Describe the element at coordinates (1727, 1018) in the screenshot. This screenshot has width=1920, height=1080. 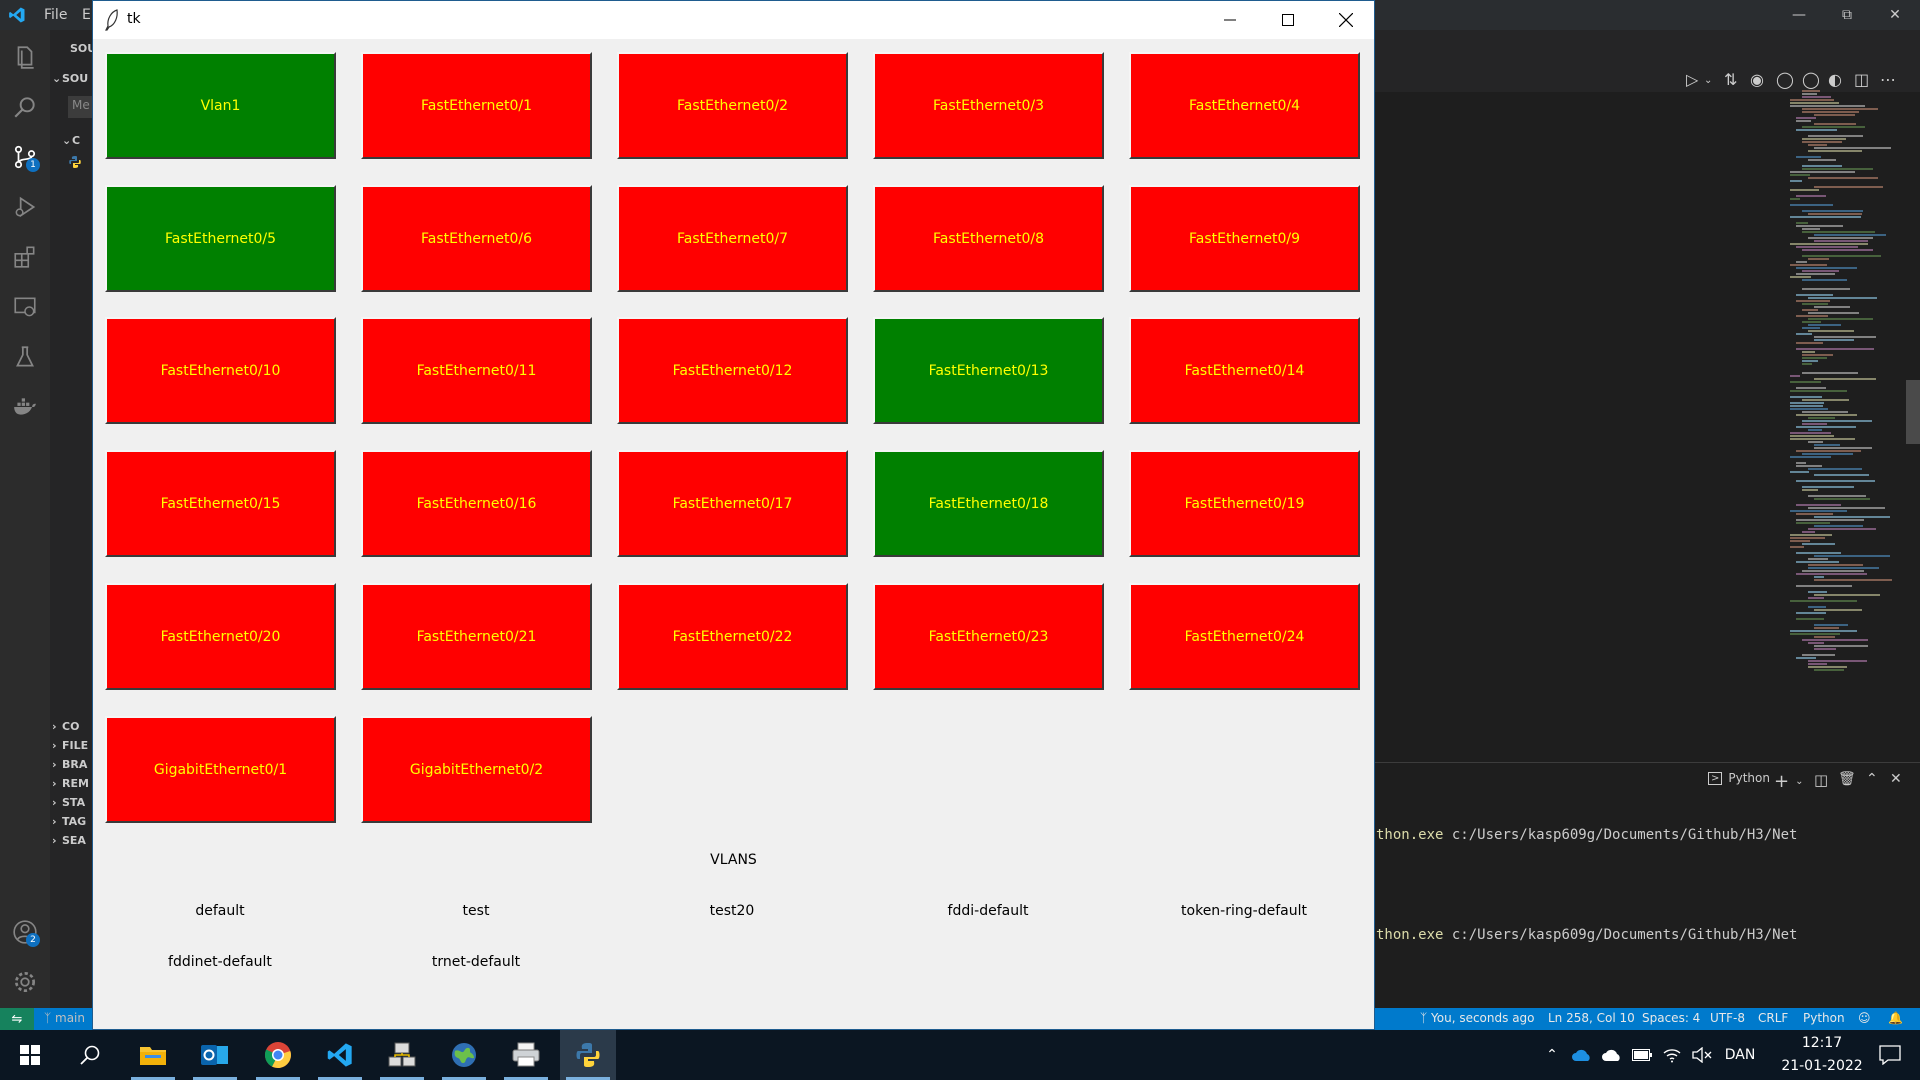
I see `encoding: UTF-8` at that location.